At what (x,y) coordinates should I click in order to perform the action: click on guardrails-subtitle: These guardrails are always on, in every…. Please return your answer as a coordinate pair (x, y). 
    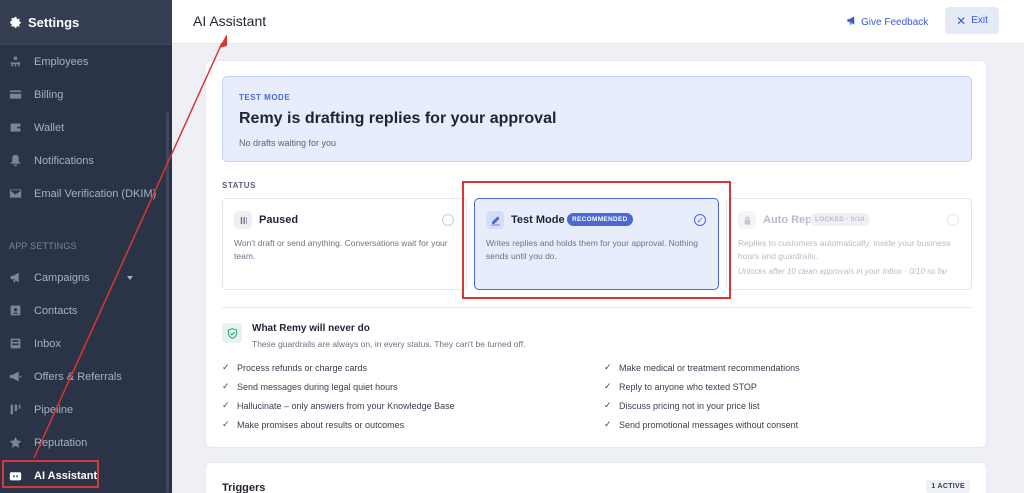
    Looking at the image, I should click on (389, 344).